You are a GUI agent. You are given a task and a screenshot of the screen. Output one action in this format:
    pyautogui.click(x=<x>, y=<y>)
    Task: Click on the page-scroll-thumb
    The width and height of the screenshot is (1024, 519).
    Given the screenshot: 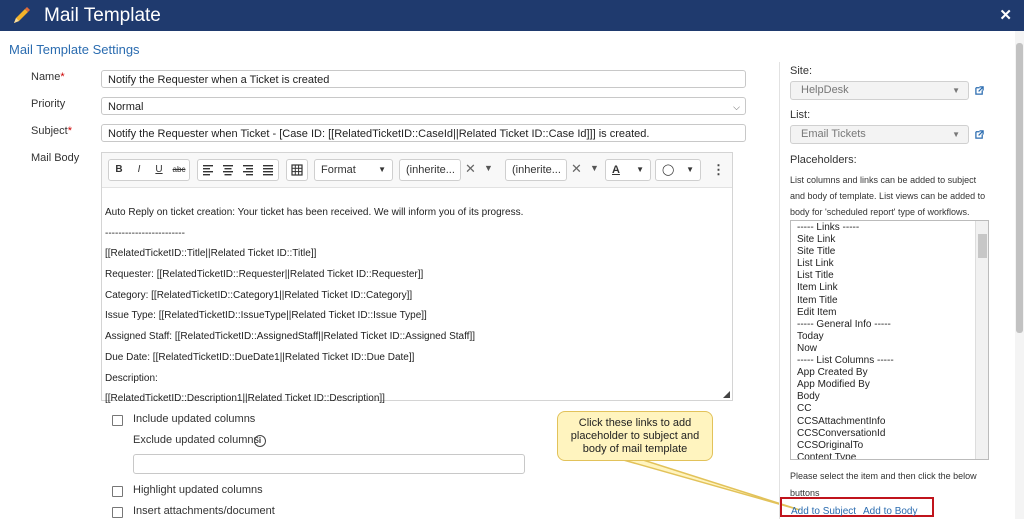 What is the action you would take?
    pyautogui.click(x=1019, y=188)
    